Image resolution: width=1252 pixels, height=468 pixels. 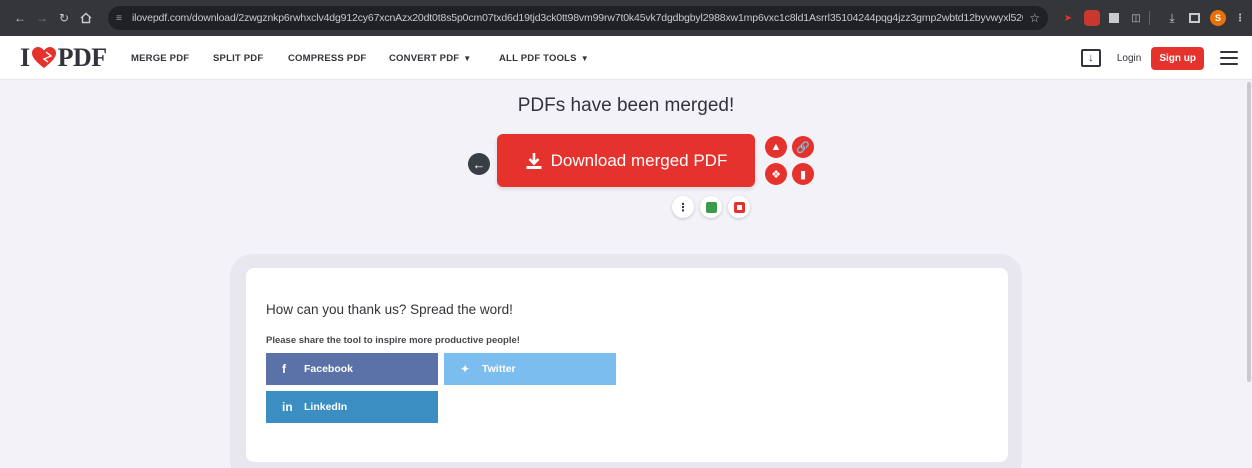 What do you see at coordinates (1218, 18) in the screenshot?
I see `profile-avatar: S` at bounding box center [1218, 18].